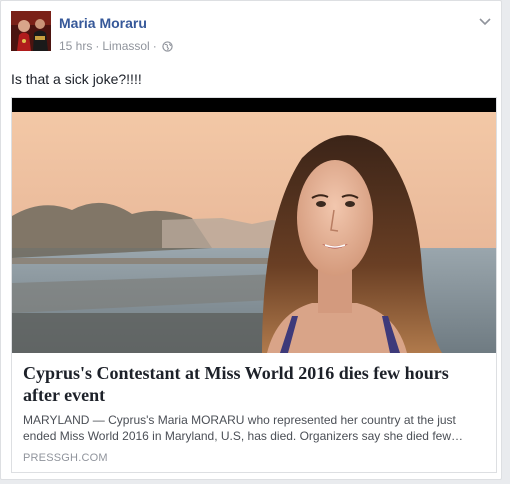 The width and height of the screenshot is (510, 484). I want to click on globe-icon, so click(167, 46).